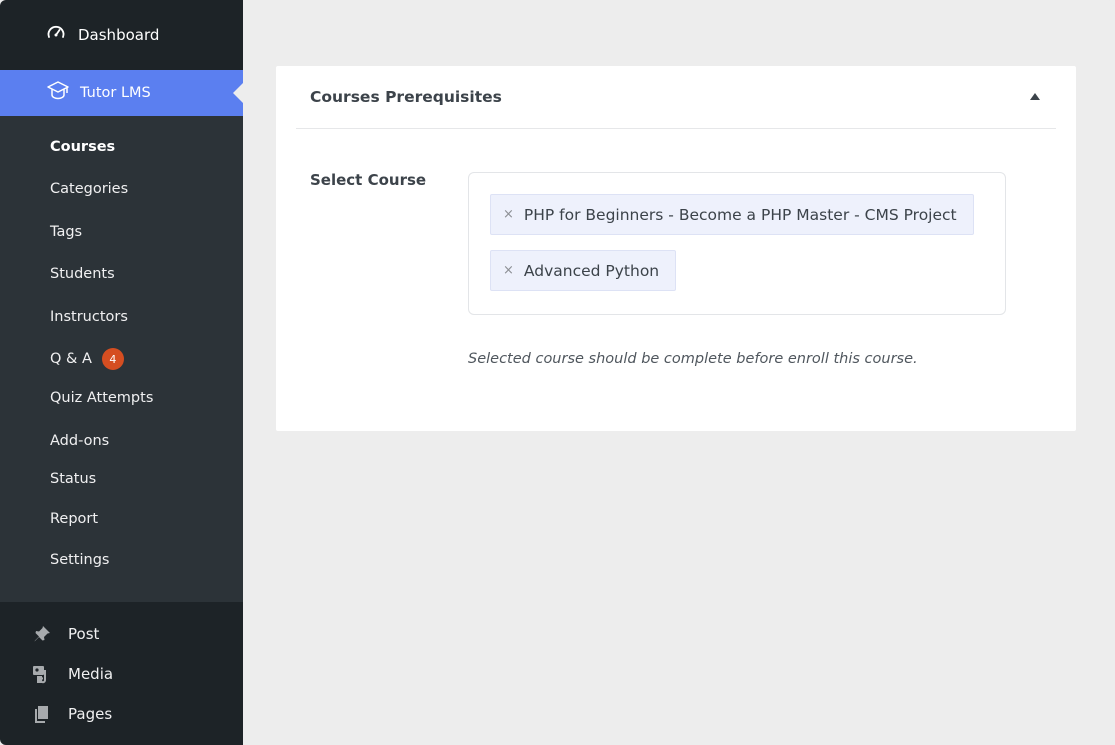 The image size is (1115, 745). I want to click on submenu-item-students: Students, so click(82, 274).